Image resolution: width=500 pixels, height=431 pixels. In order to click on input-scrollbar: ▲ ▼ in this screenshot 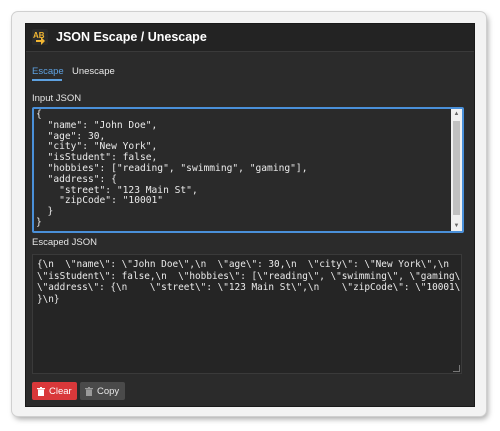, I will do `click(456, 170)`.